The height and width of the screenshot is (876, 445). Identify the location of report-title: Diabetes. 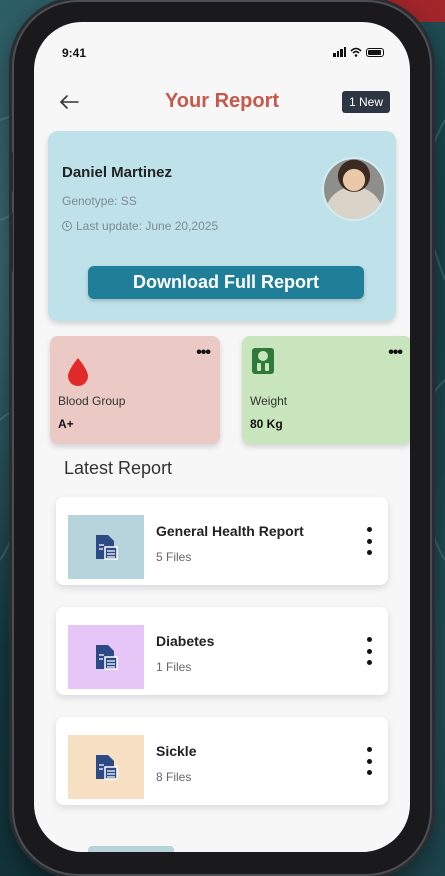
(185, 641).